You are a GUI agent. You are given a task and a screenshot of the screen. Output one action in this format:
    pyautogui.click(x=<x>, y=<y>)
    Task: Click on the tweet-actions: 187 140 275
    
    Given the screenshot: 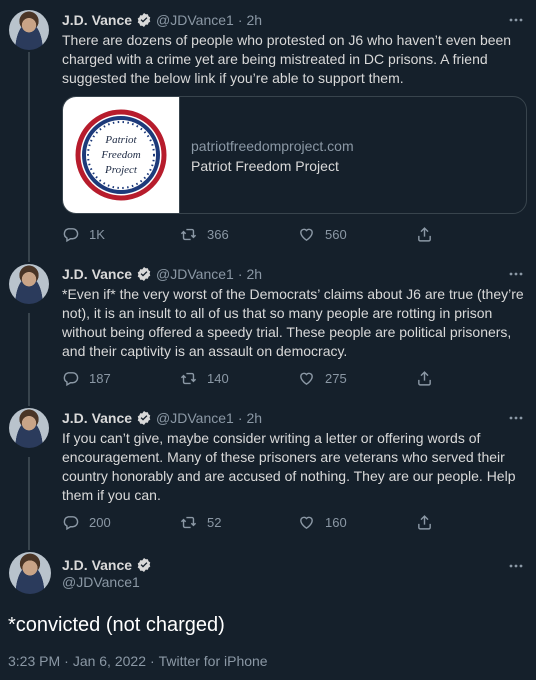 What is the action you would take?
    pyautogui.click(x=298, y=378)
    